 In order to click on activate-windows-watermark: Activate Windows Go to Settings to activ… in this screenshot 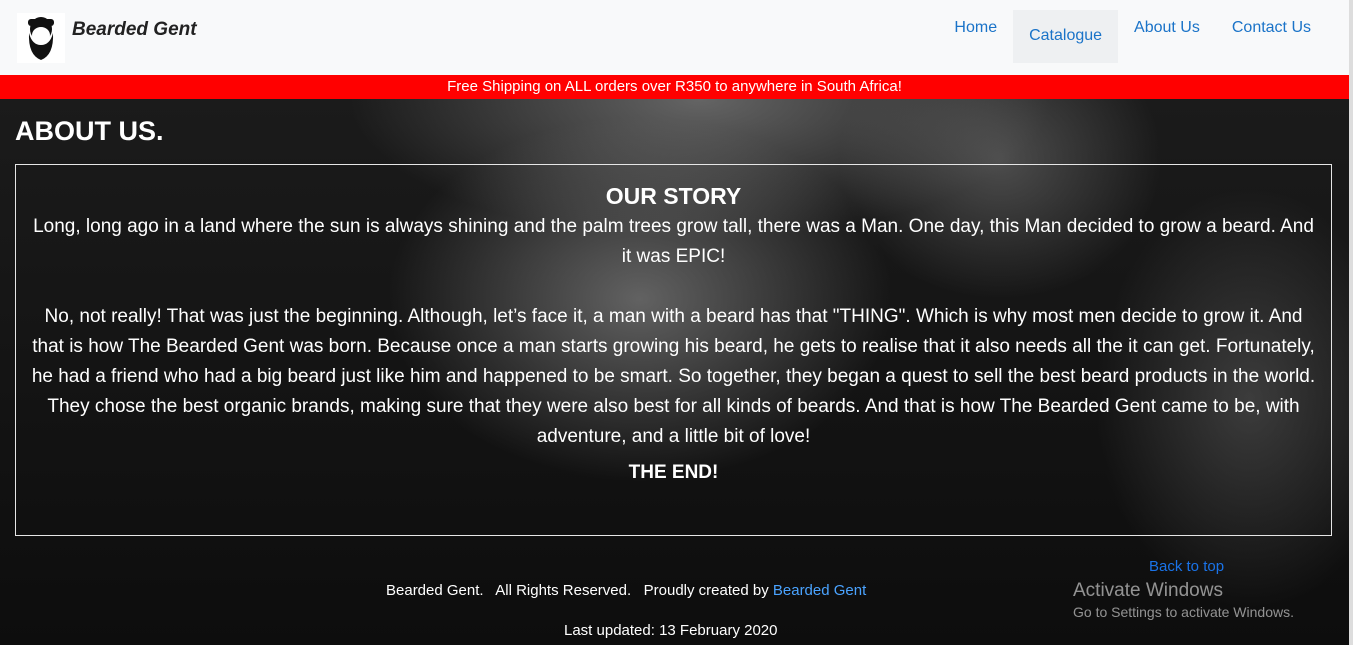, I will do `click(1183, 600)`.